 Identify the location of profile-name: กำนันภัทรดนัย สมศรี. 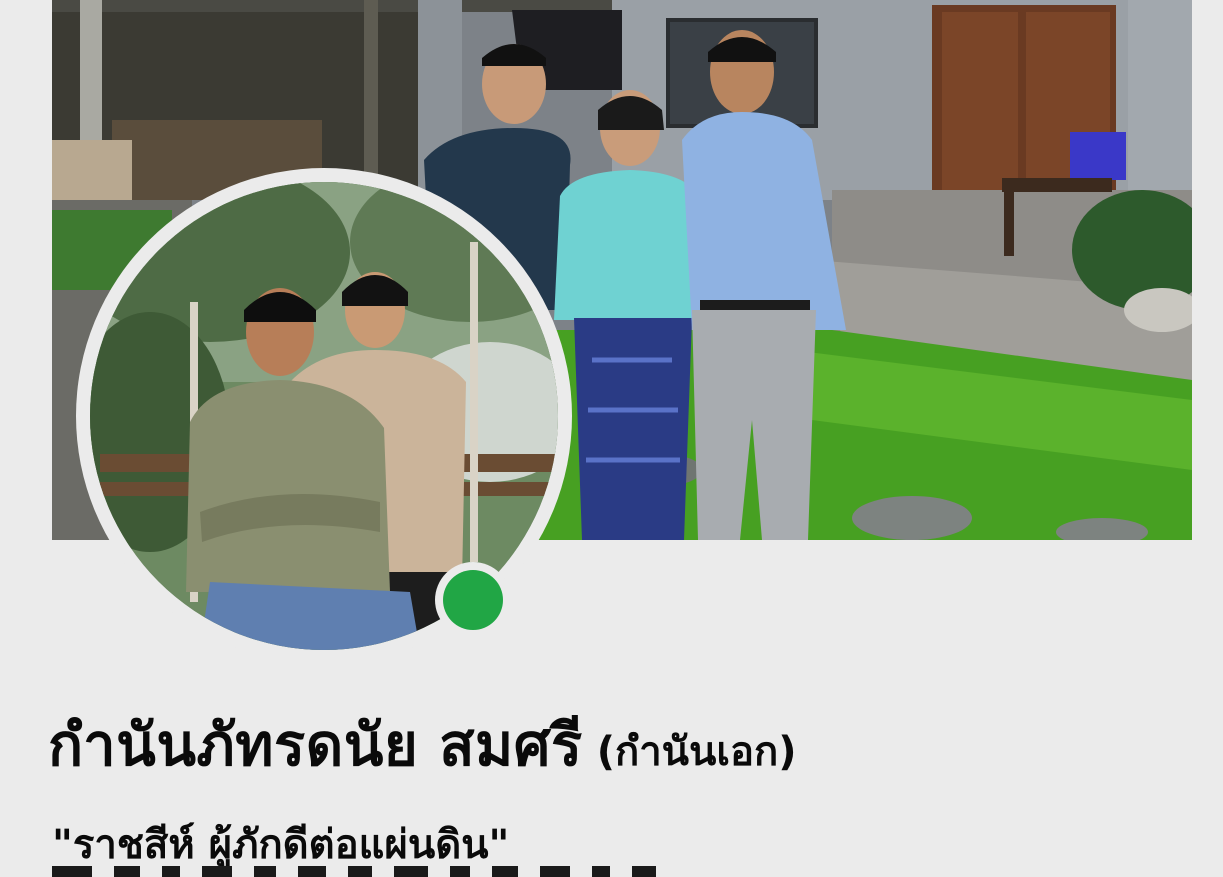
(315, 745).